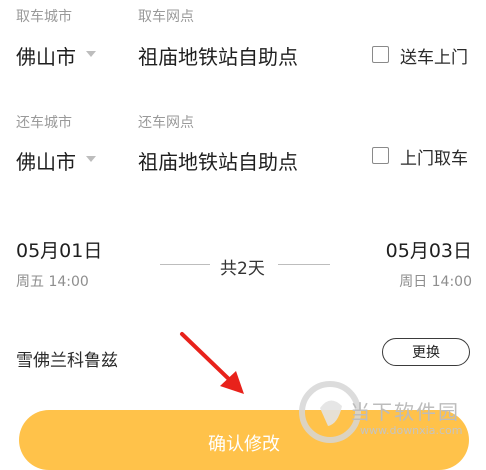  I want to click on pickup-home-option-label: 上门取车, so click(434, 156).